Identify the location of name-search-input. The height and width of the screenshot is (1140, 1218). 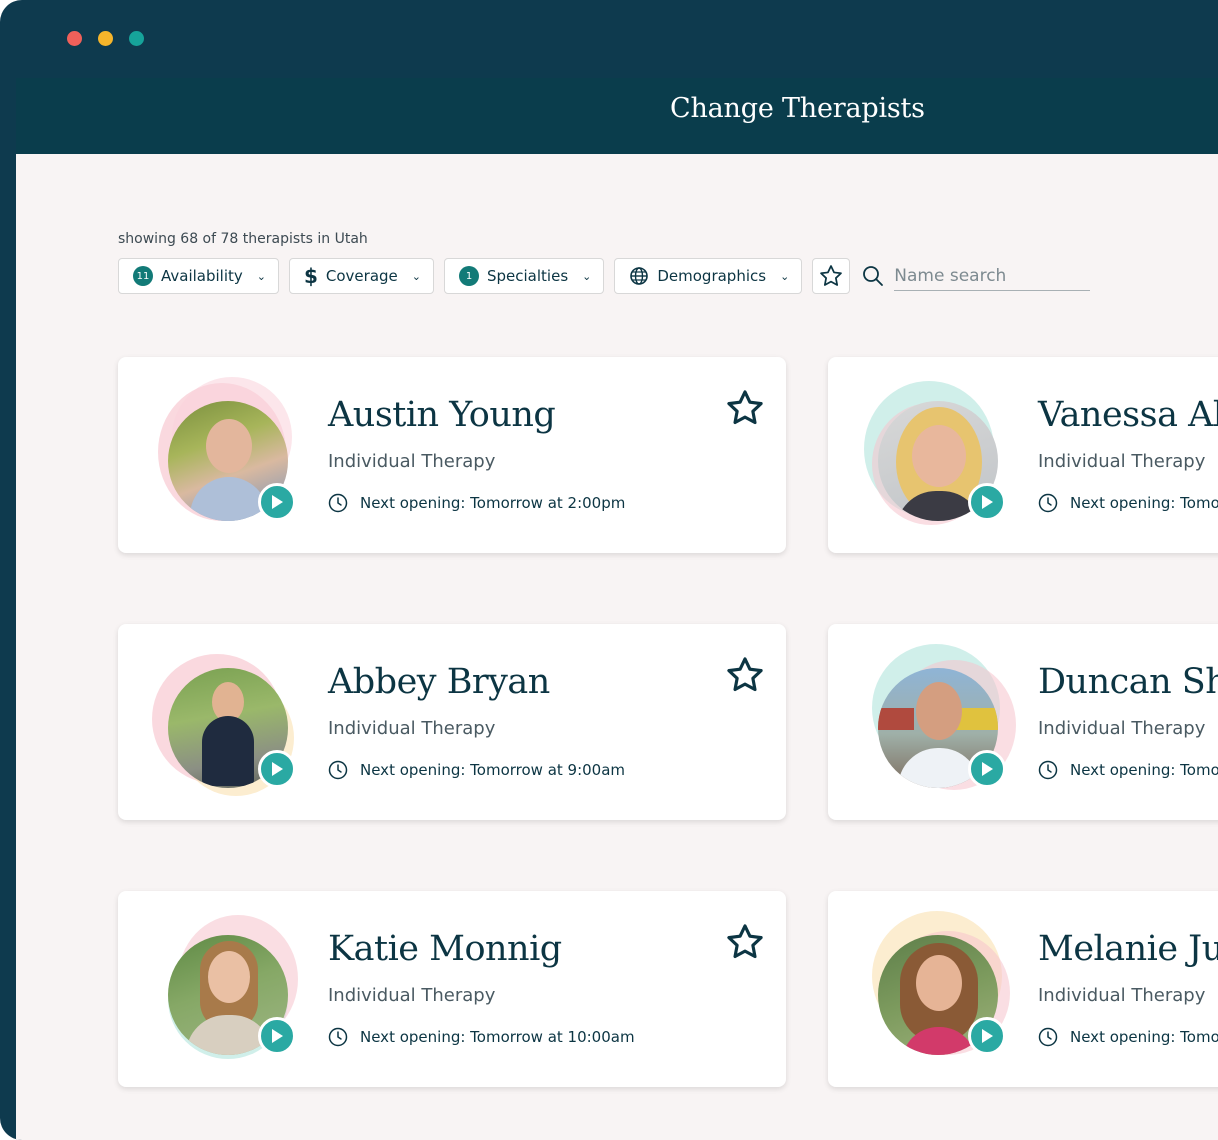
(992, 276).